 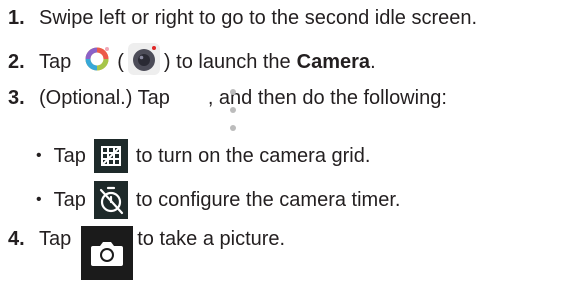 I want to click on step-number: 3., so click(x=16, y=97).